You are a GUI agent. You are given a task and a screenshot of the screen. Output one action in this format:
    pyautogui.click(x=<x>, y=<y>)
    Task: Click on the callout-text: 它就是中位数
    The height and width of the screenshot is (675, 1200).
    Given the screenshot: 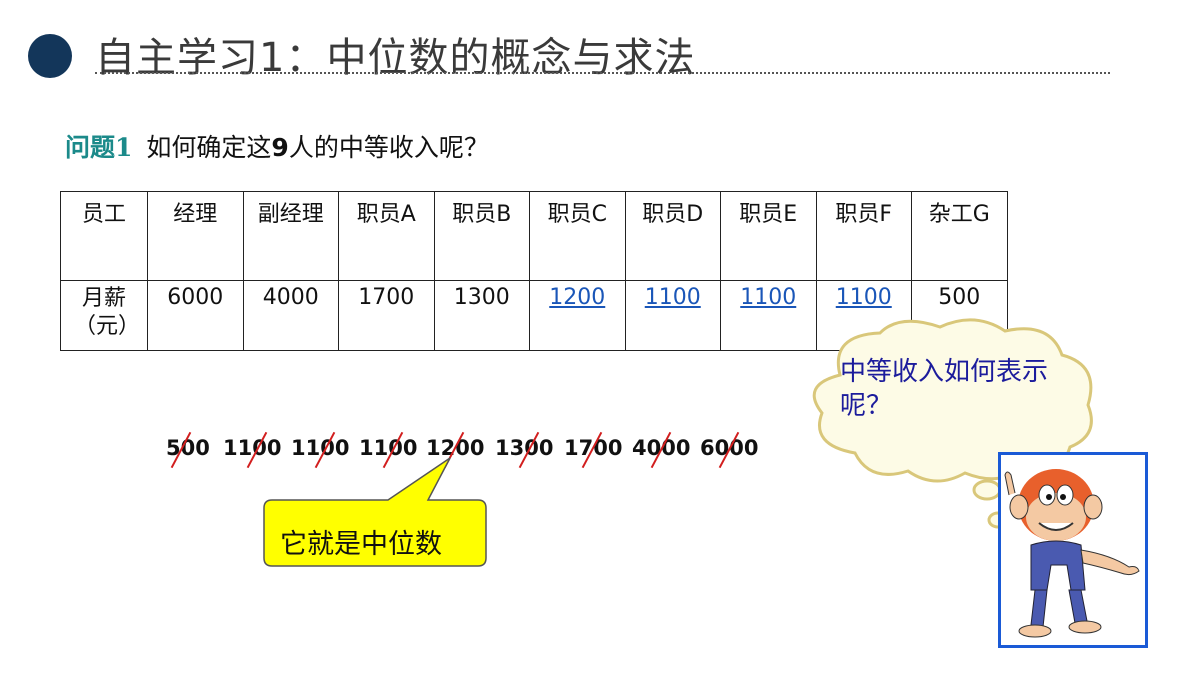 What is the action you would take?
    pyautogui.click(x=361, y=544)
    